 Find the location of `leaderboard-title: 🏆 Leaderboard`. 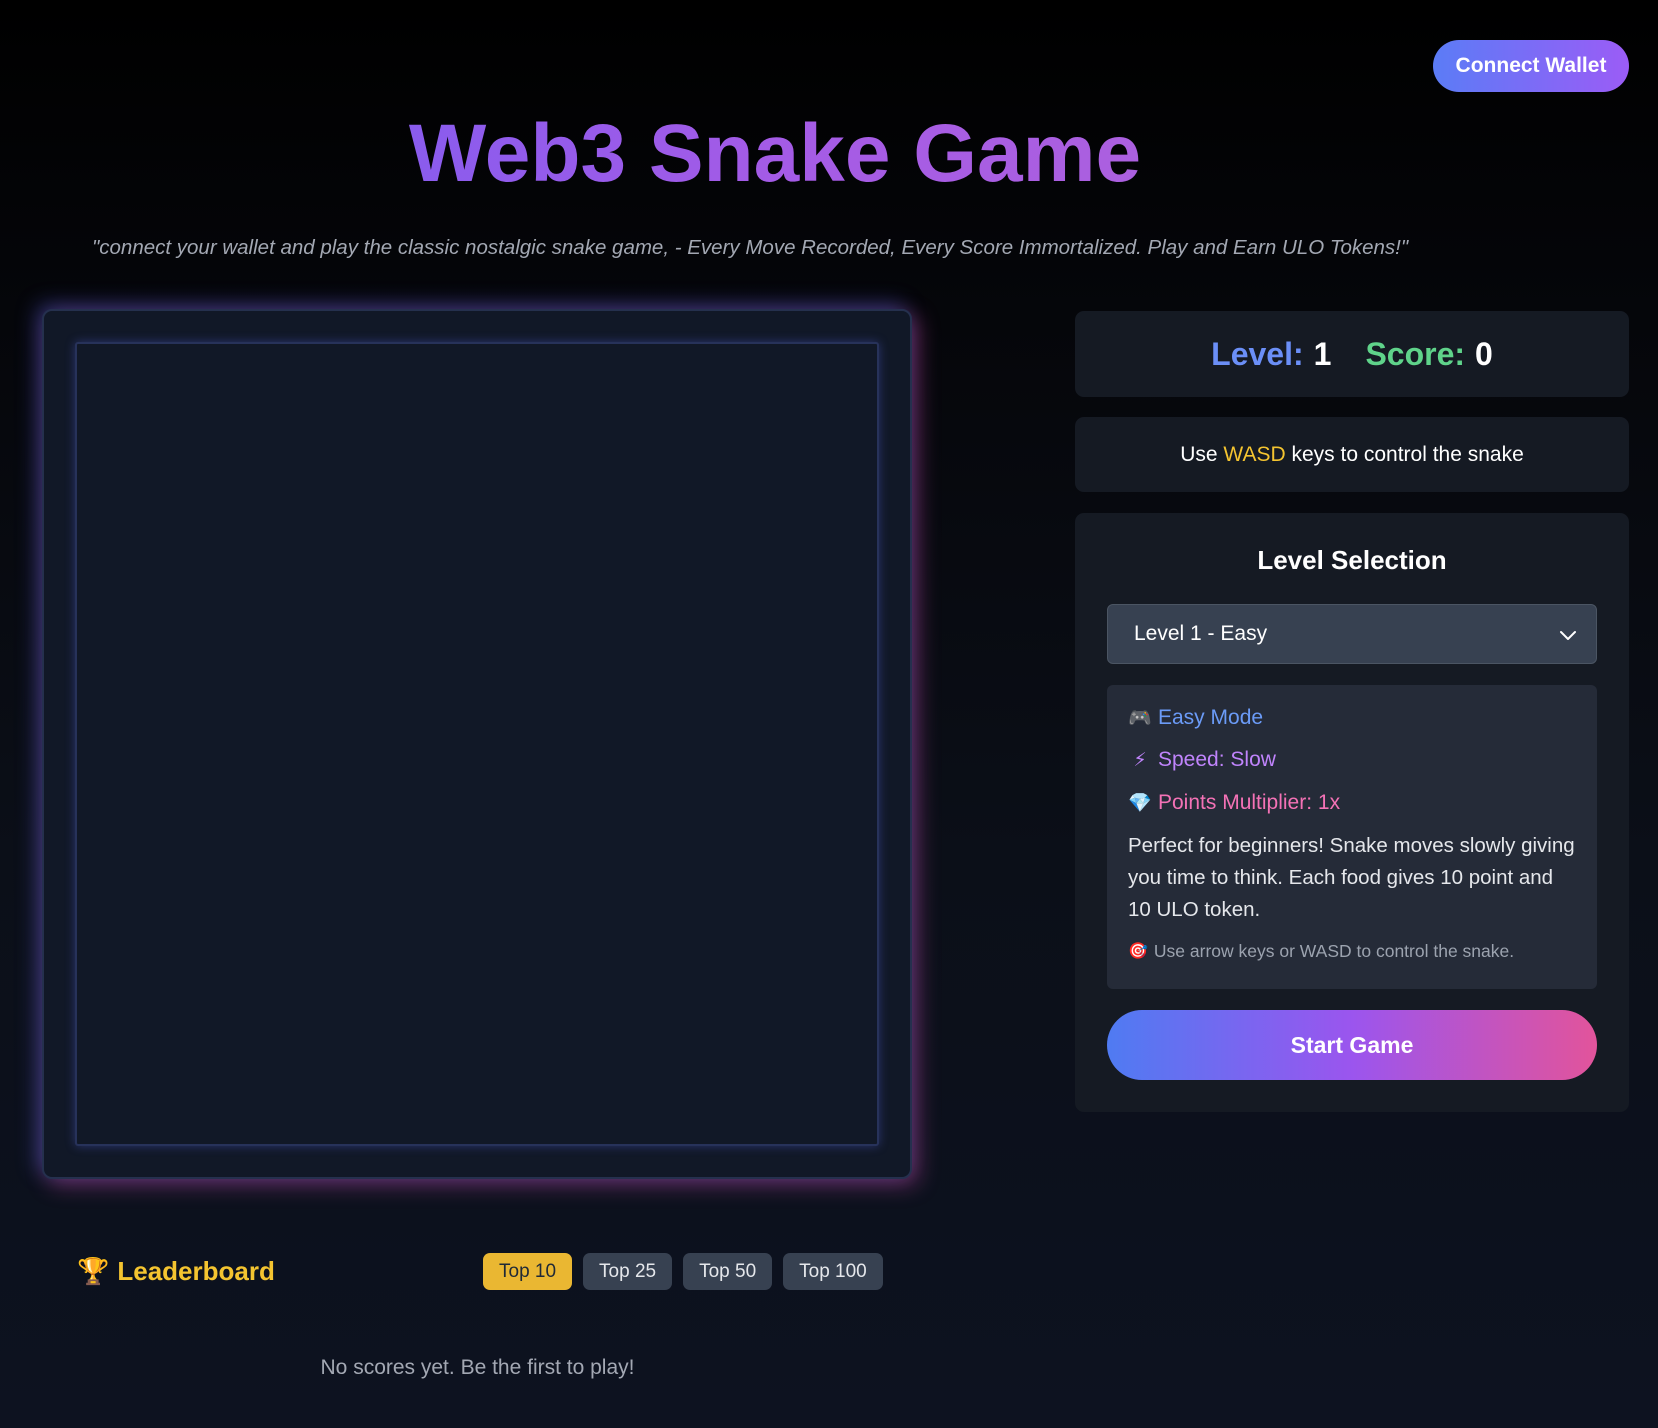

leaderboard-title: 🏆 Leaderboard is located at coordinates (176, 1271).